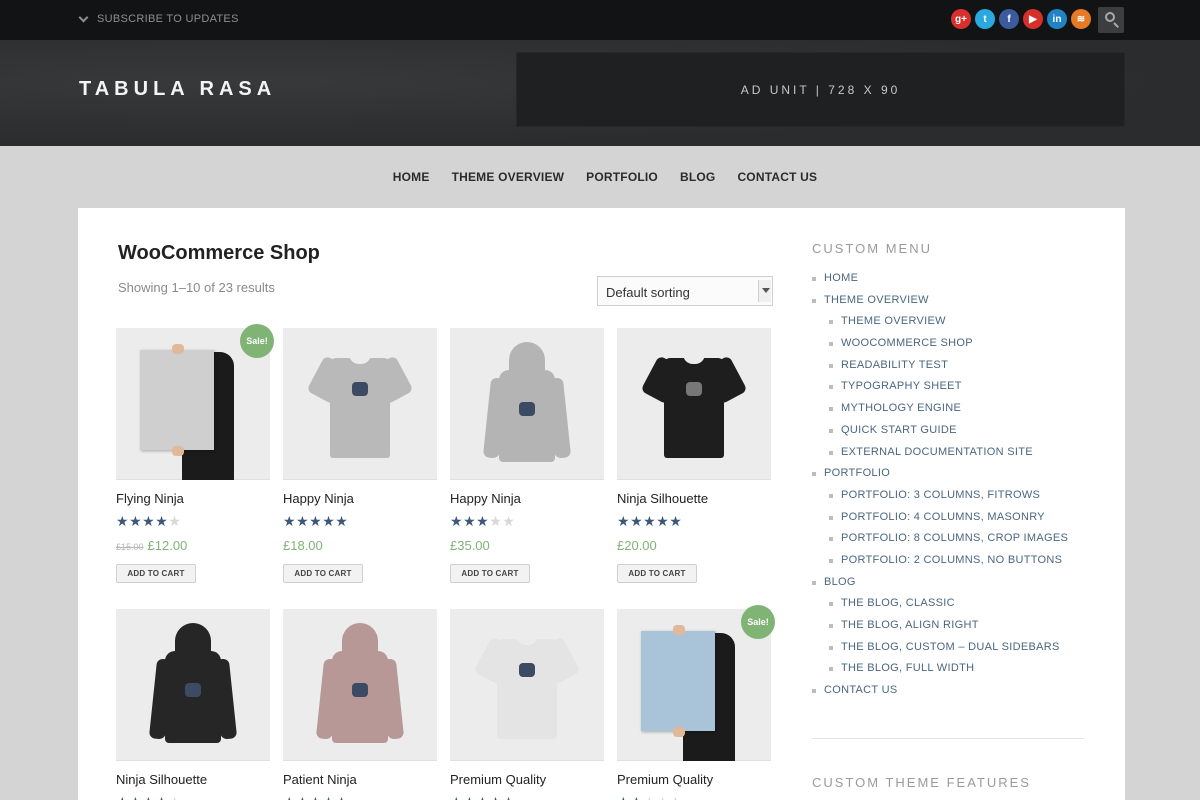 The image size is (1200, 800). Describe the element at coordinates (696, 702) in the screenshot. I see `product-card: Sale!Premium Quality★★★★★` at that location.